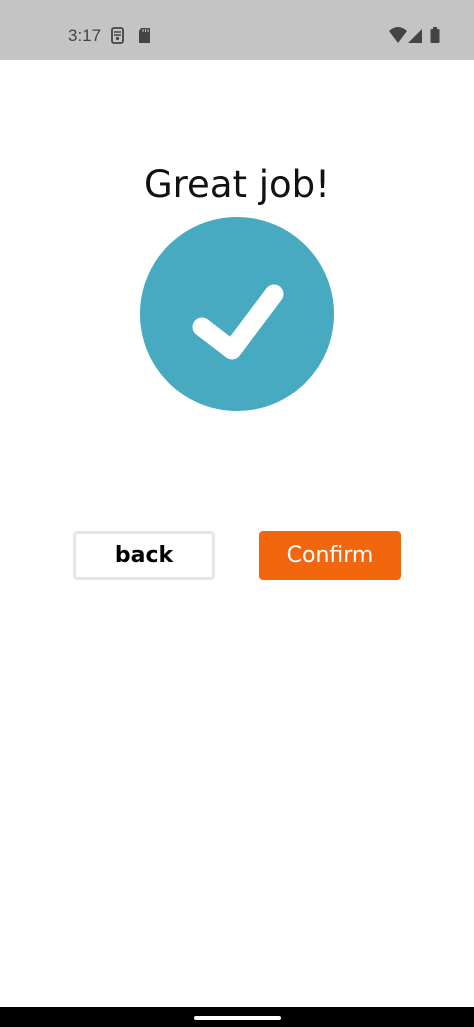 This screenshot has height=1027, width=474. I want to click on back-button: back, so click(144, 555).